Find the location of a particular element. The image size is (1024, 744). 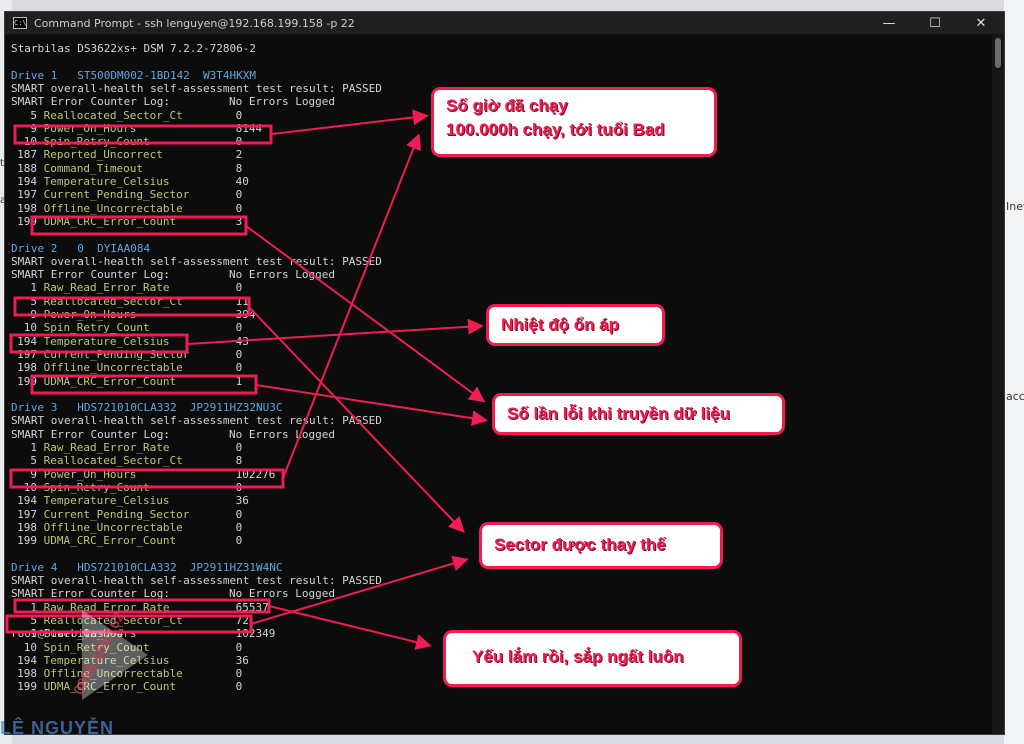

smart-attribute-row: 9 Power_On_Hours 394 is located at coordinates (133, 314).